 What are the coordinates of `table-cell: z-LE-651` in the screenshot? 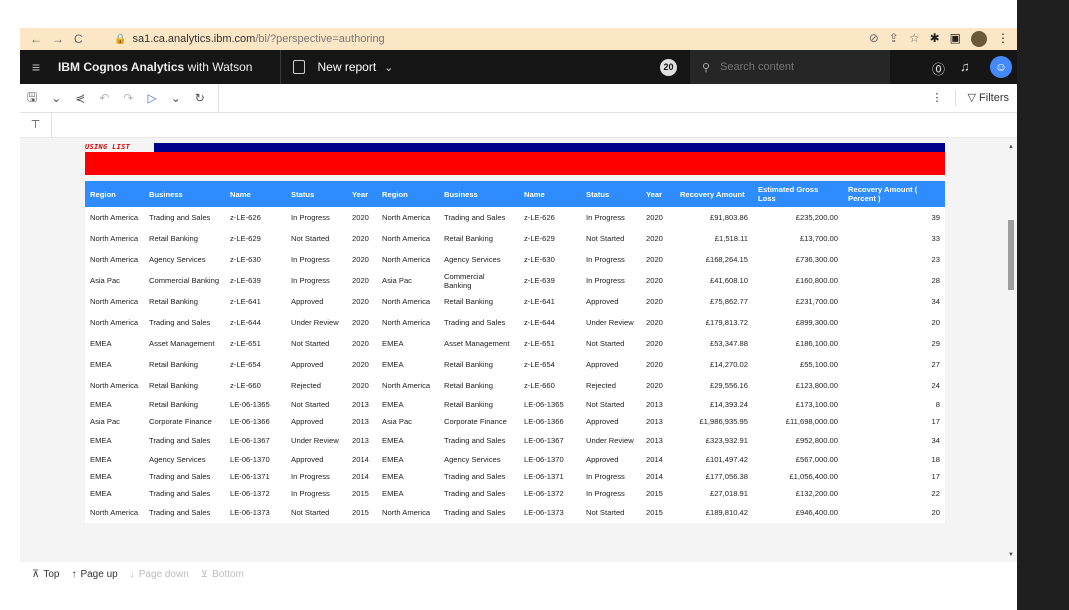 It's located at (550, 343).